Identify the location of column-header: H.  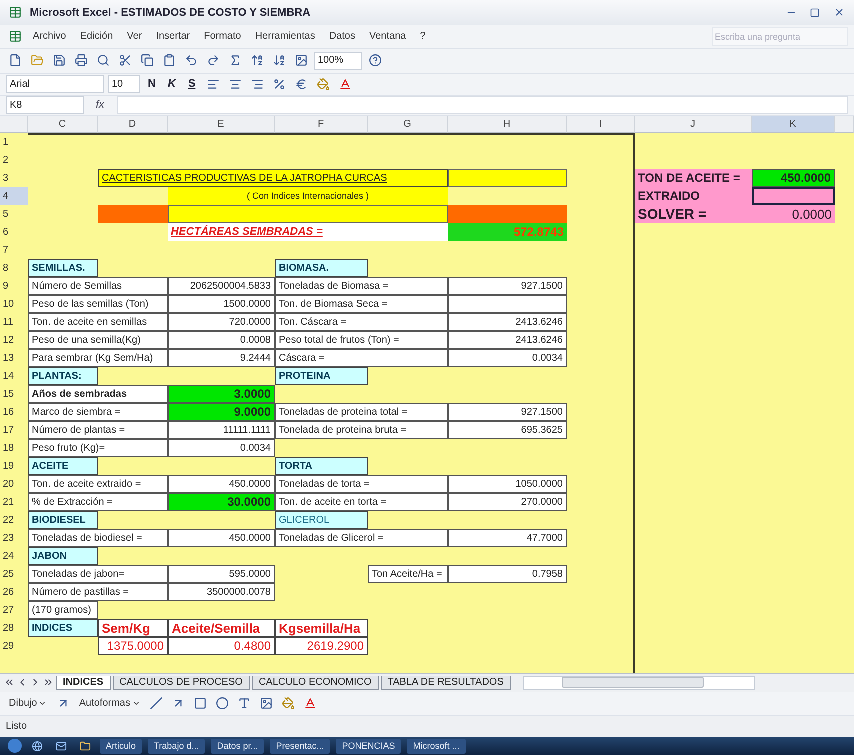
(507, 125).